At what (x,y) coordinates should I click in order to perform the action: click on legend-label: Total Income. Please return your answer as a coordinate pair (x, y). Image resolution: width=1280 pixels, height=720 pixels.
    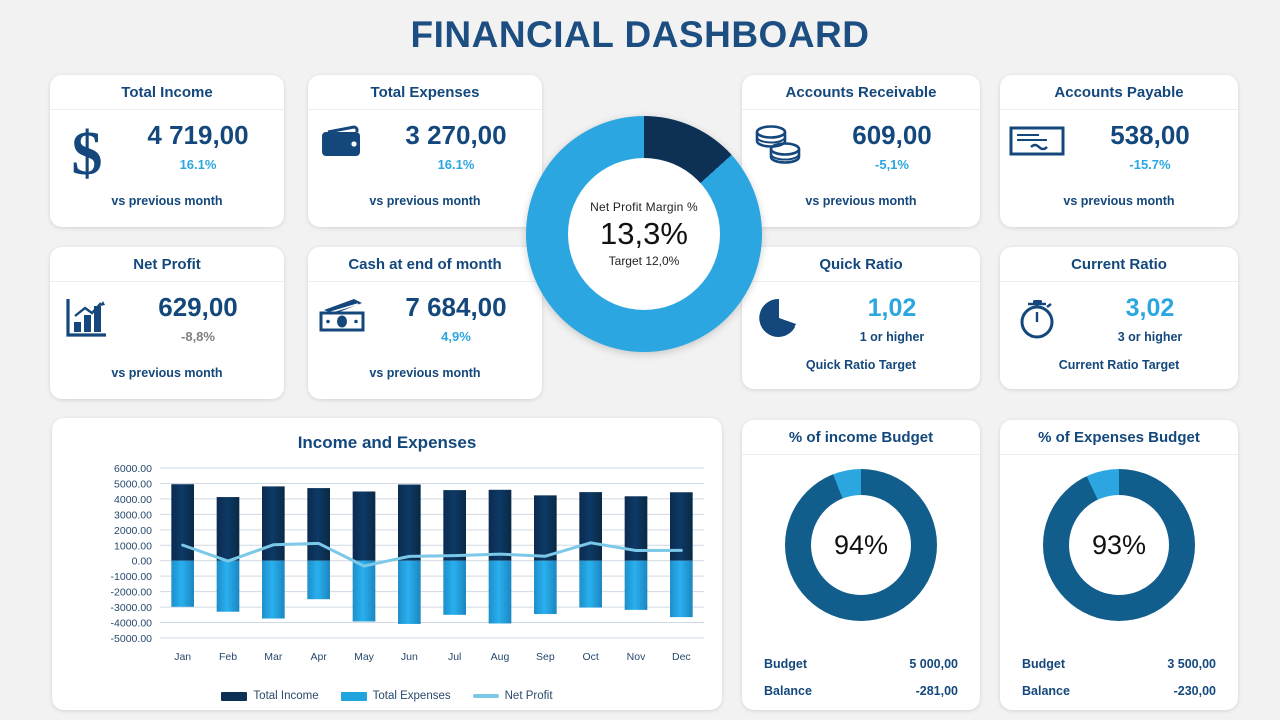
    Looking at the image, I should click on (286, 696).